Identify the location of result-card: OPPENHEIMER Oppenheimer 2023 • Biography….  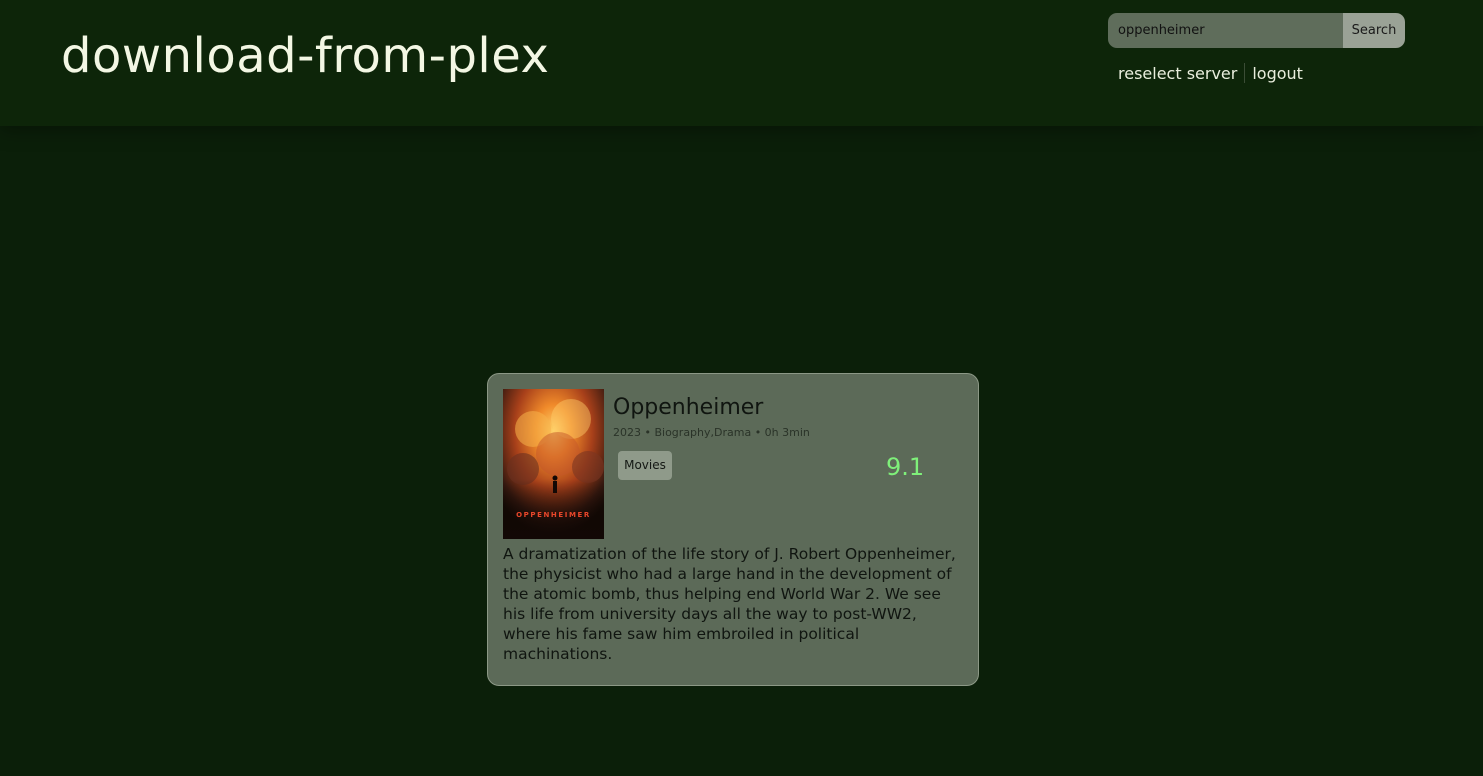
(733, 529).